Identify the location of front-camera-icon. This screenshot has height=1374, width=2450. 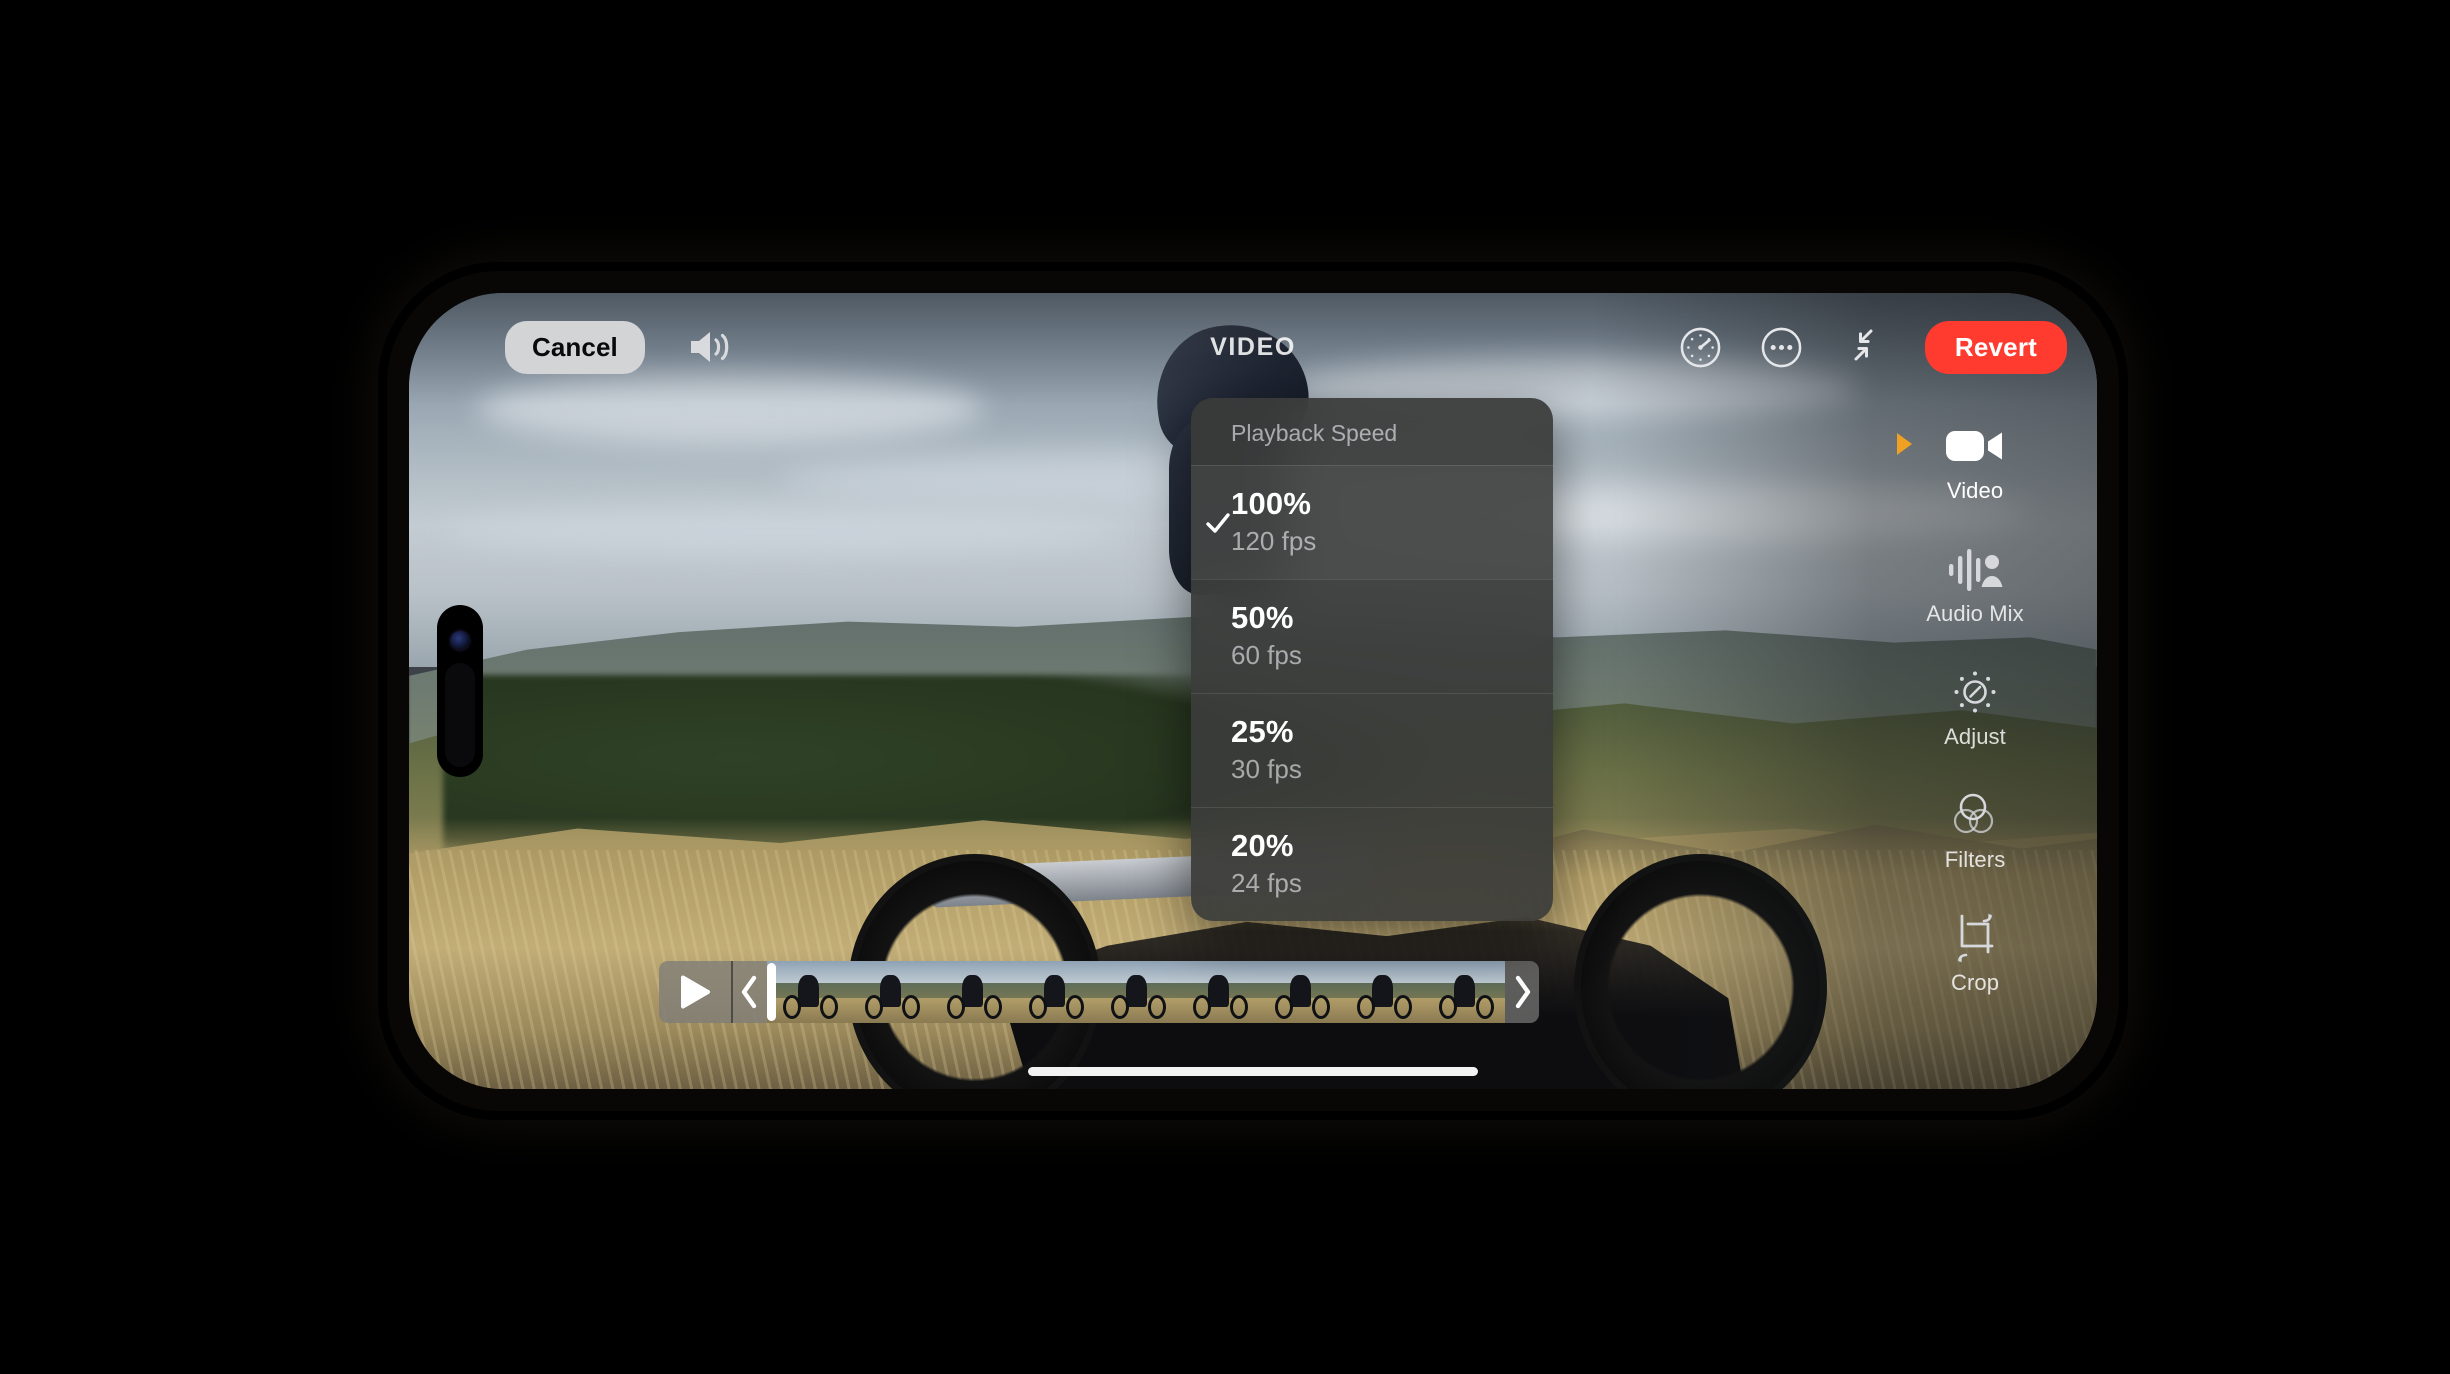
(460, 640).